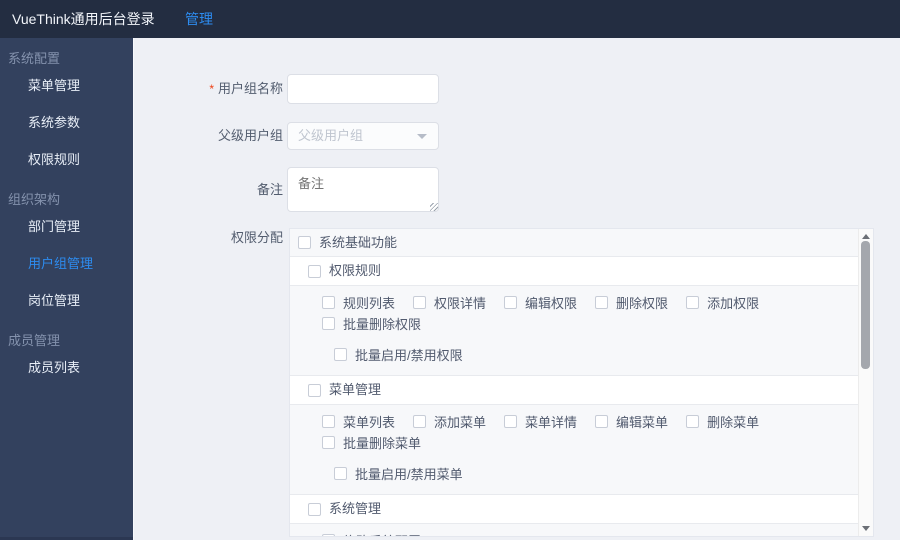  I want to click on permission-item: 编辑菜单, so click(631, 421).